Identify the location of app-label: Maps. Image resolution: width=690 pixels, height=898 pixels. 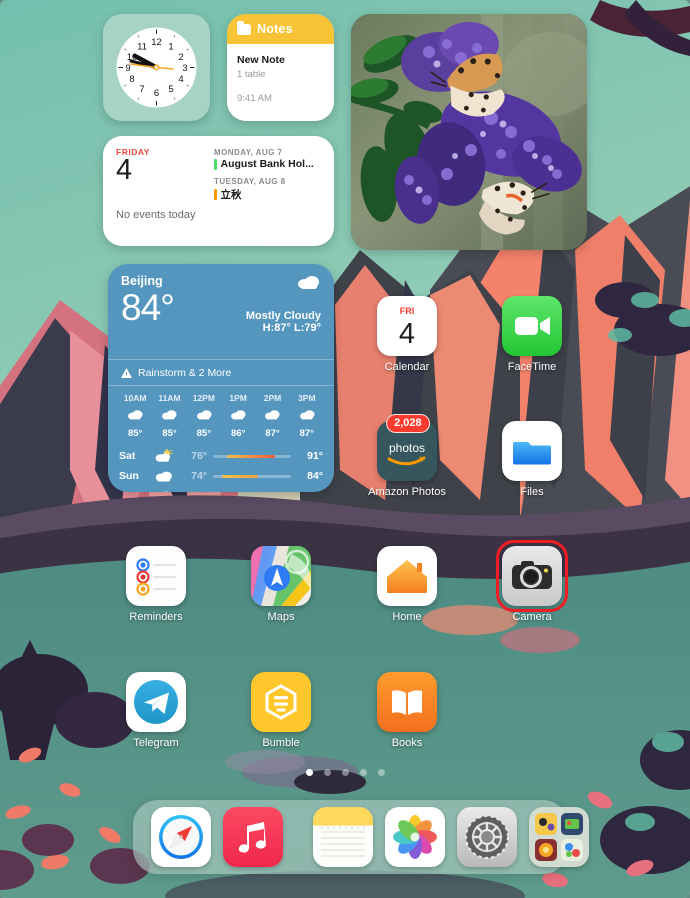
(281, 617).